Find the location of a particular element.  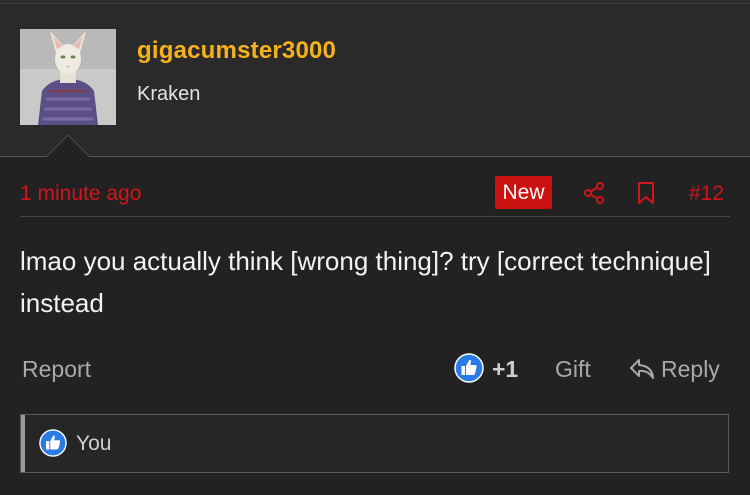

report-button: Report is located at coordinates (56, 369).